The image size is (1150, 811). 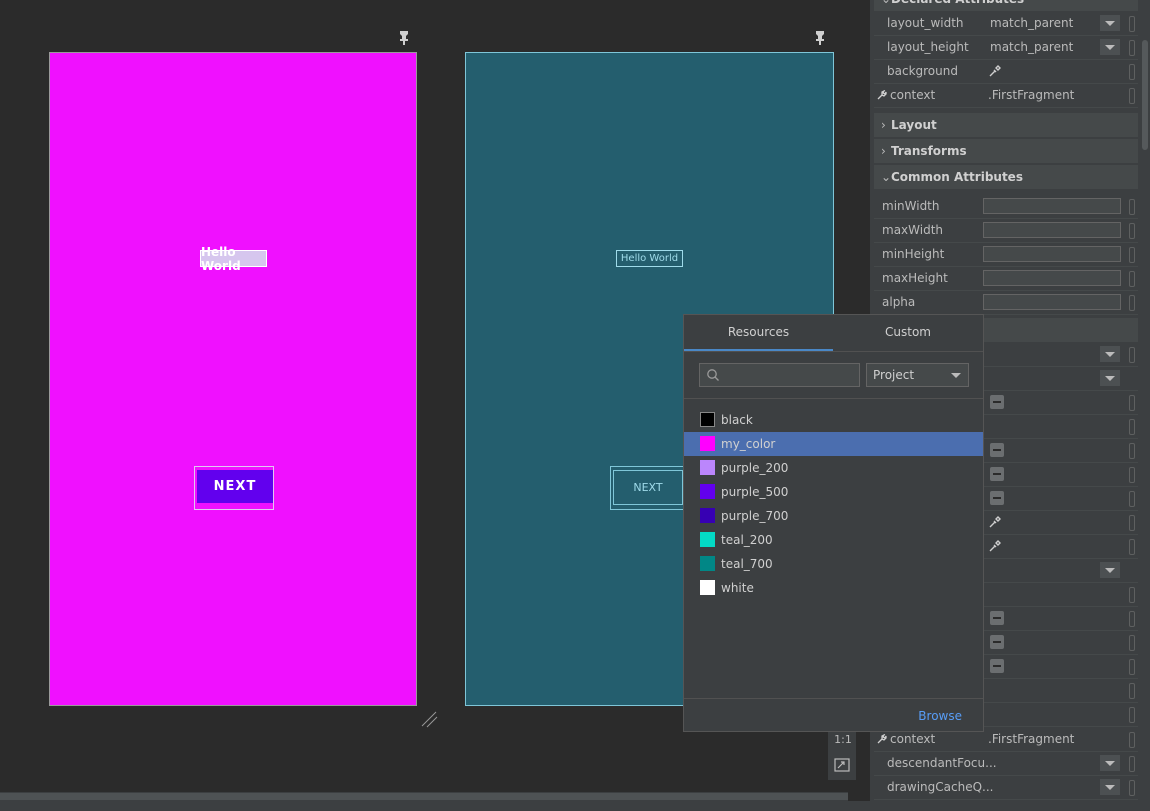 I want to click on tab-custom: Custom, so click(x=908, y=332).